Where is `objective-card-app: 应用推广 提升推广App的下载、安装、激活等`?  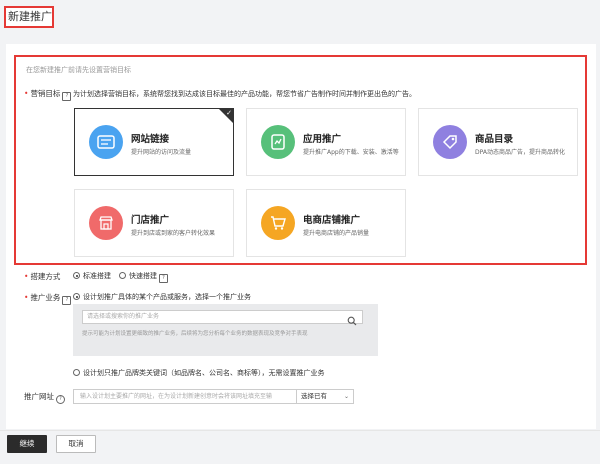
objective-card-app: 应用推广 提升推广App的下载、安装、激活等 is located at coordinates (326, 142).